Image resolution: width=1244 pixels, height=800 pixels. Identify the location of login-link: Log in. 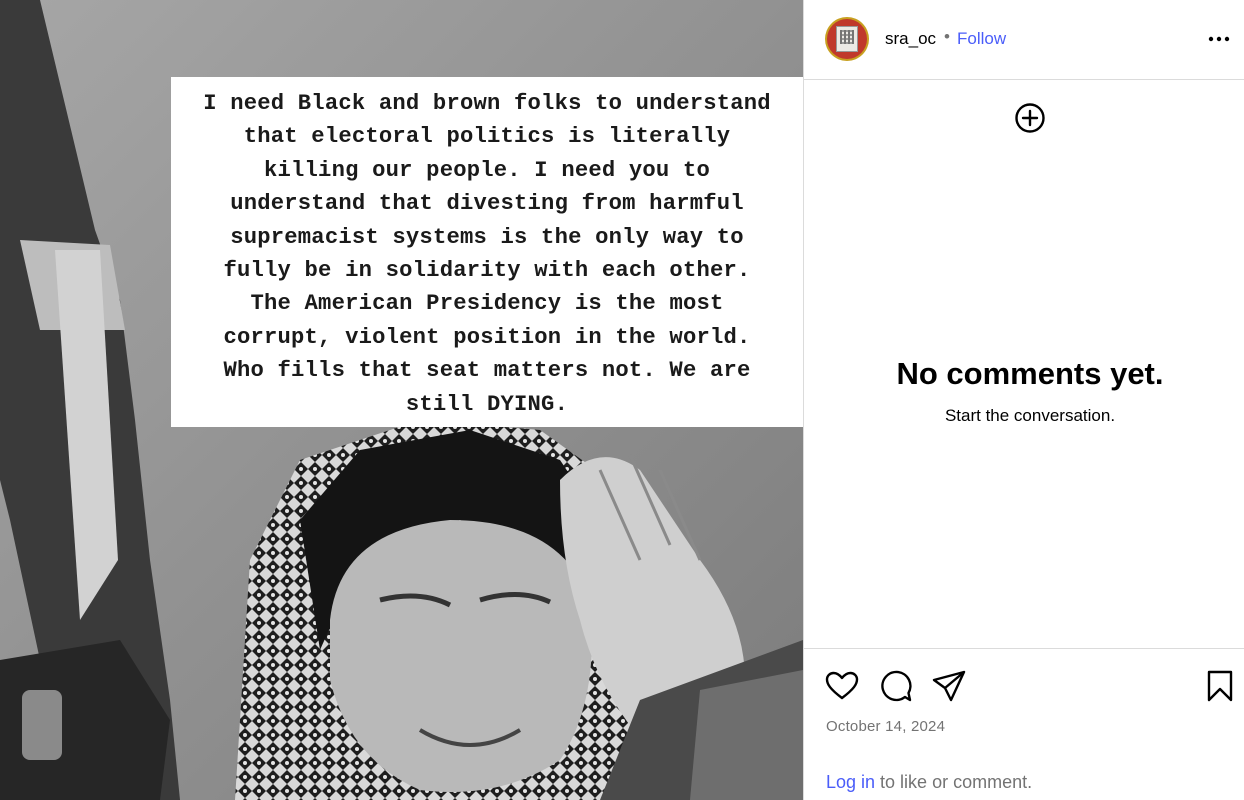
(850, 782).